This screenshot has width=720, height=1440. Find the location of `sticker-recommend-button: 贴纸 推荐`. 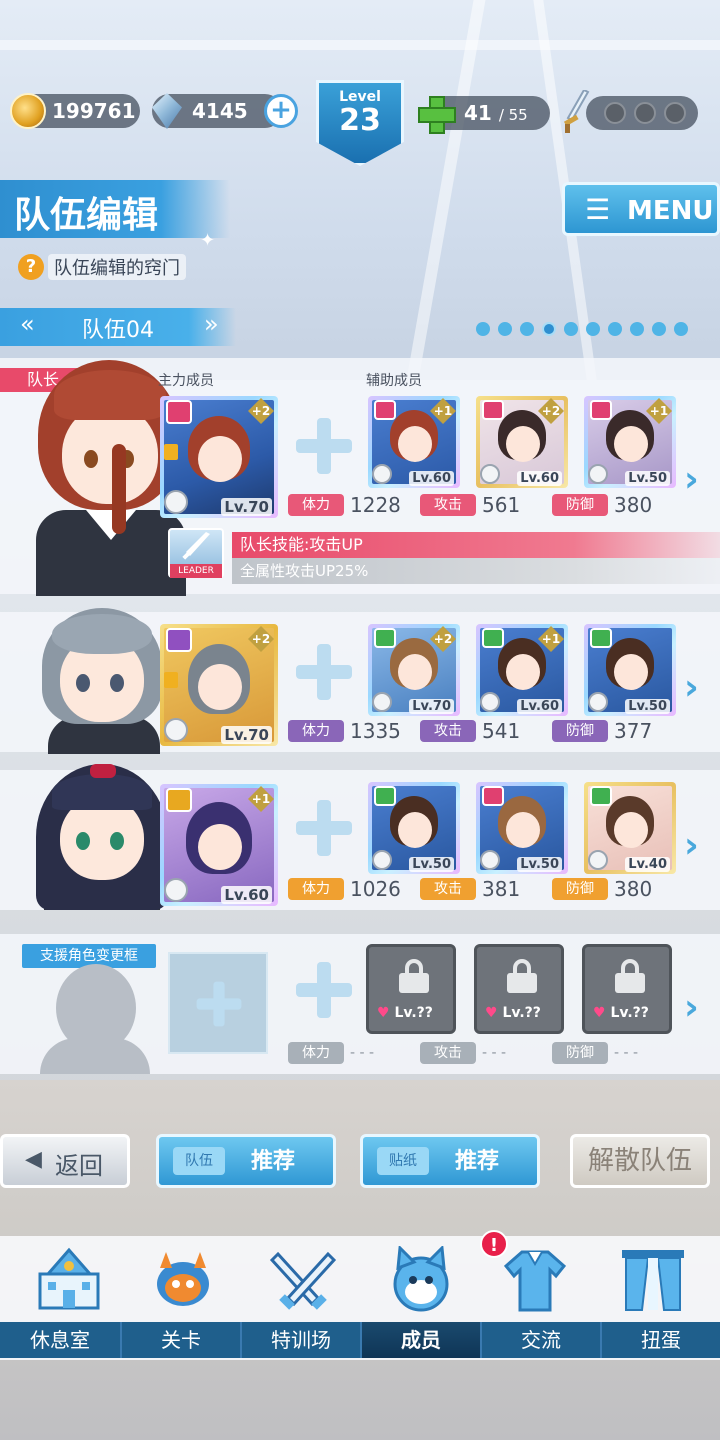

sticker-recommend-button: 贴纸 推荐 is located at coordinates (450, 1161).